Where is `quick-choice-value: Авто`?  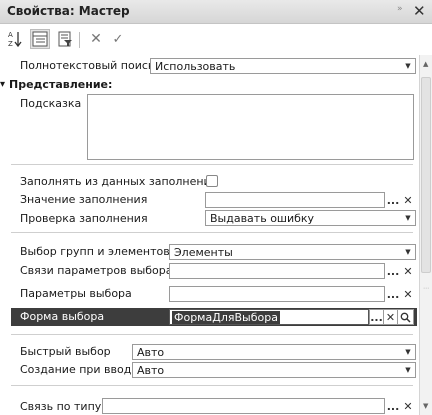
quick-choice-value: Авто is located at coordinates (151, 352).